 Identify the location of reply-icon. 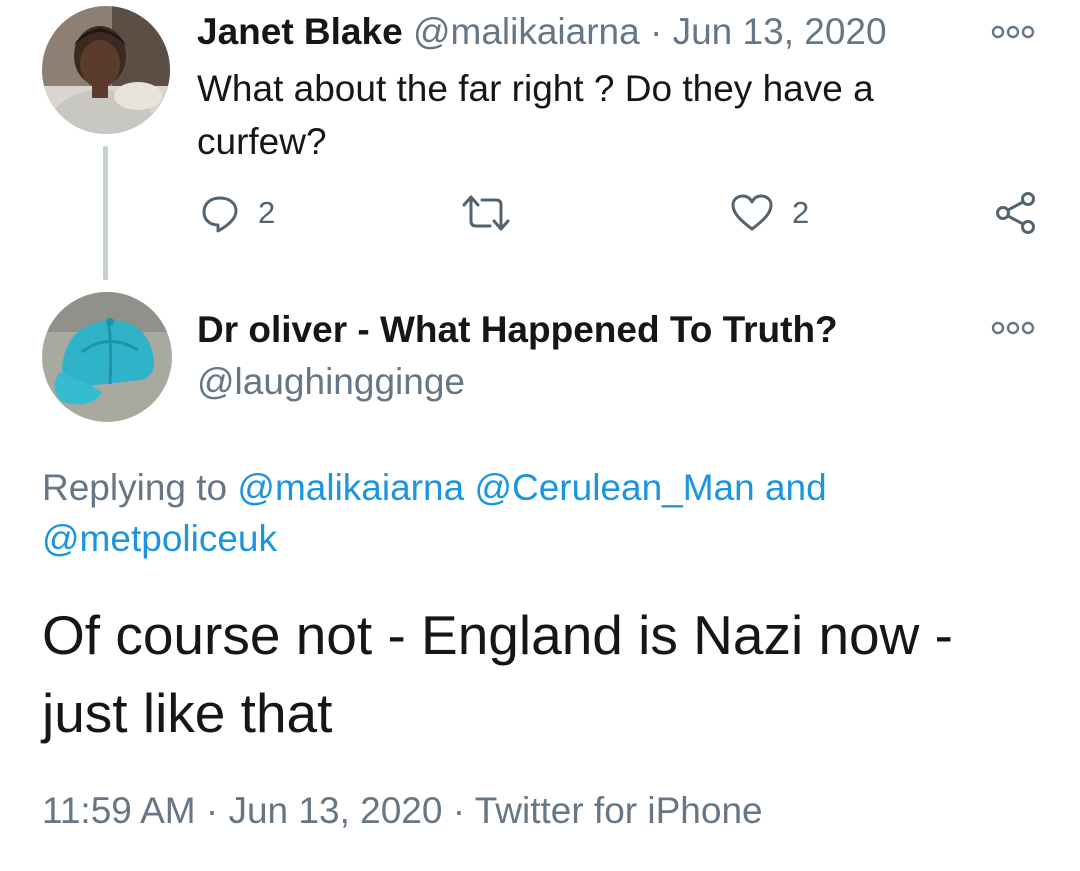
(220, 213).